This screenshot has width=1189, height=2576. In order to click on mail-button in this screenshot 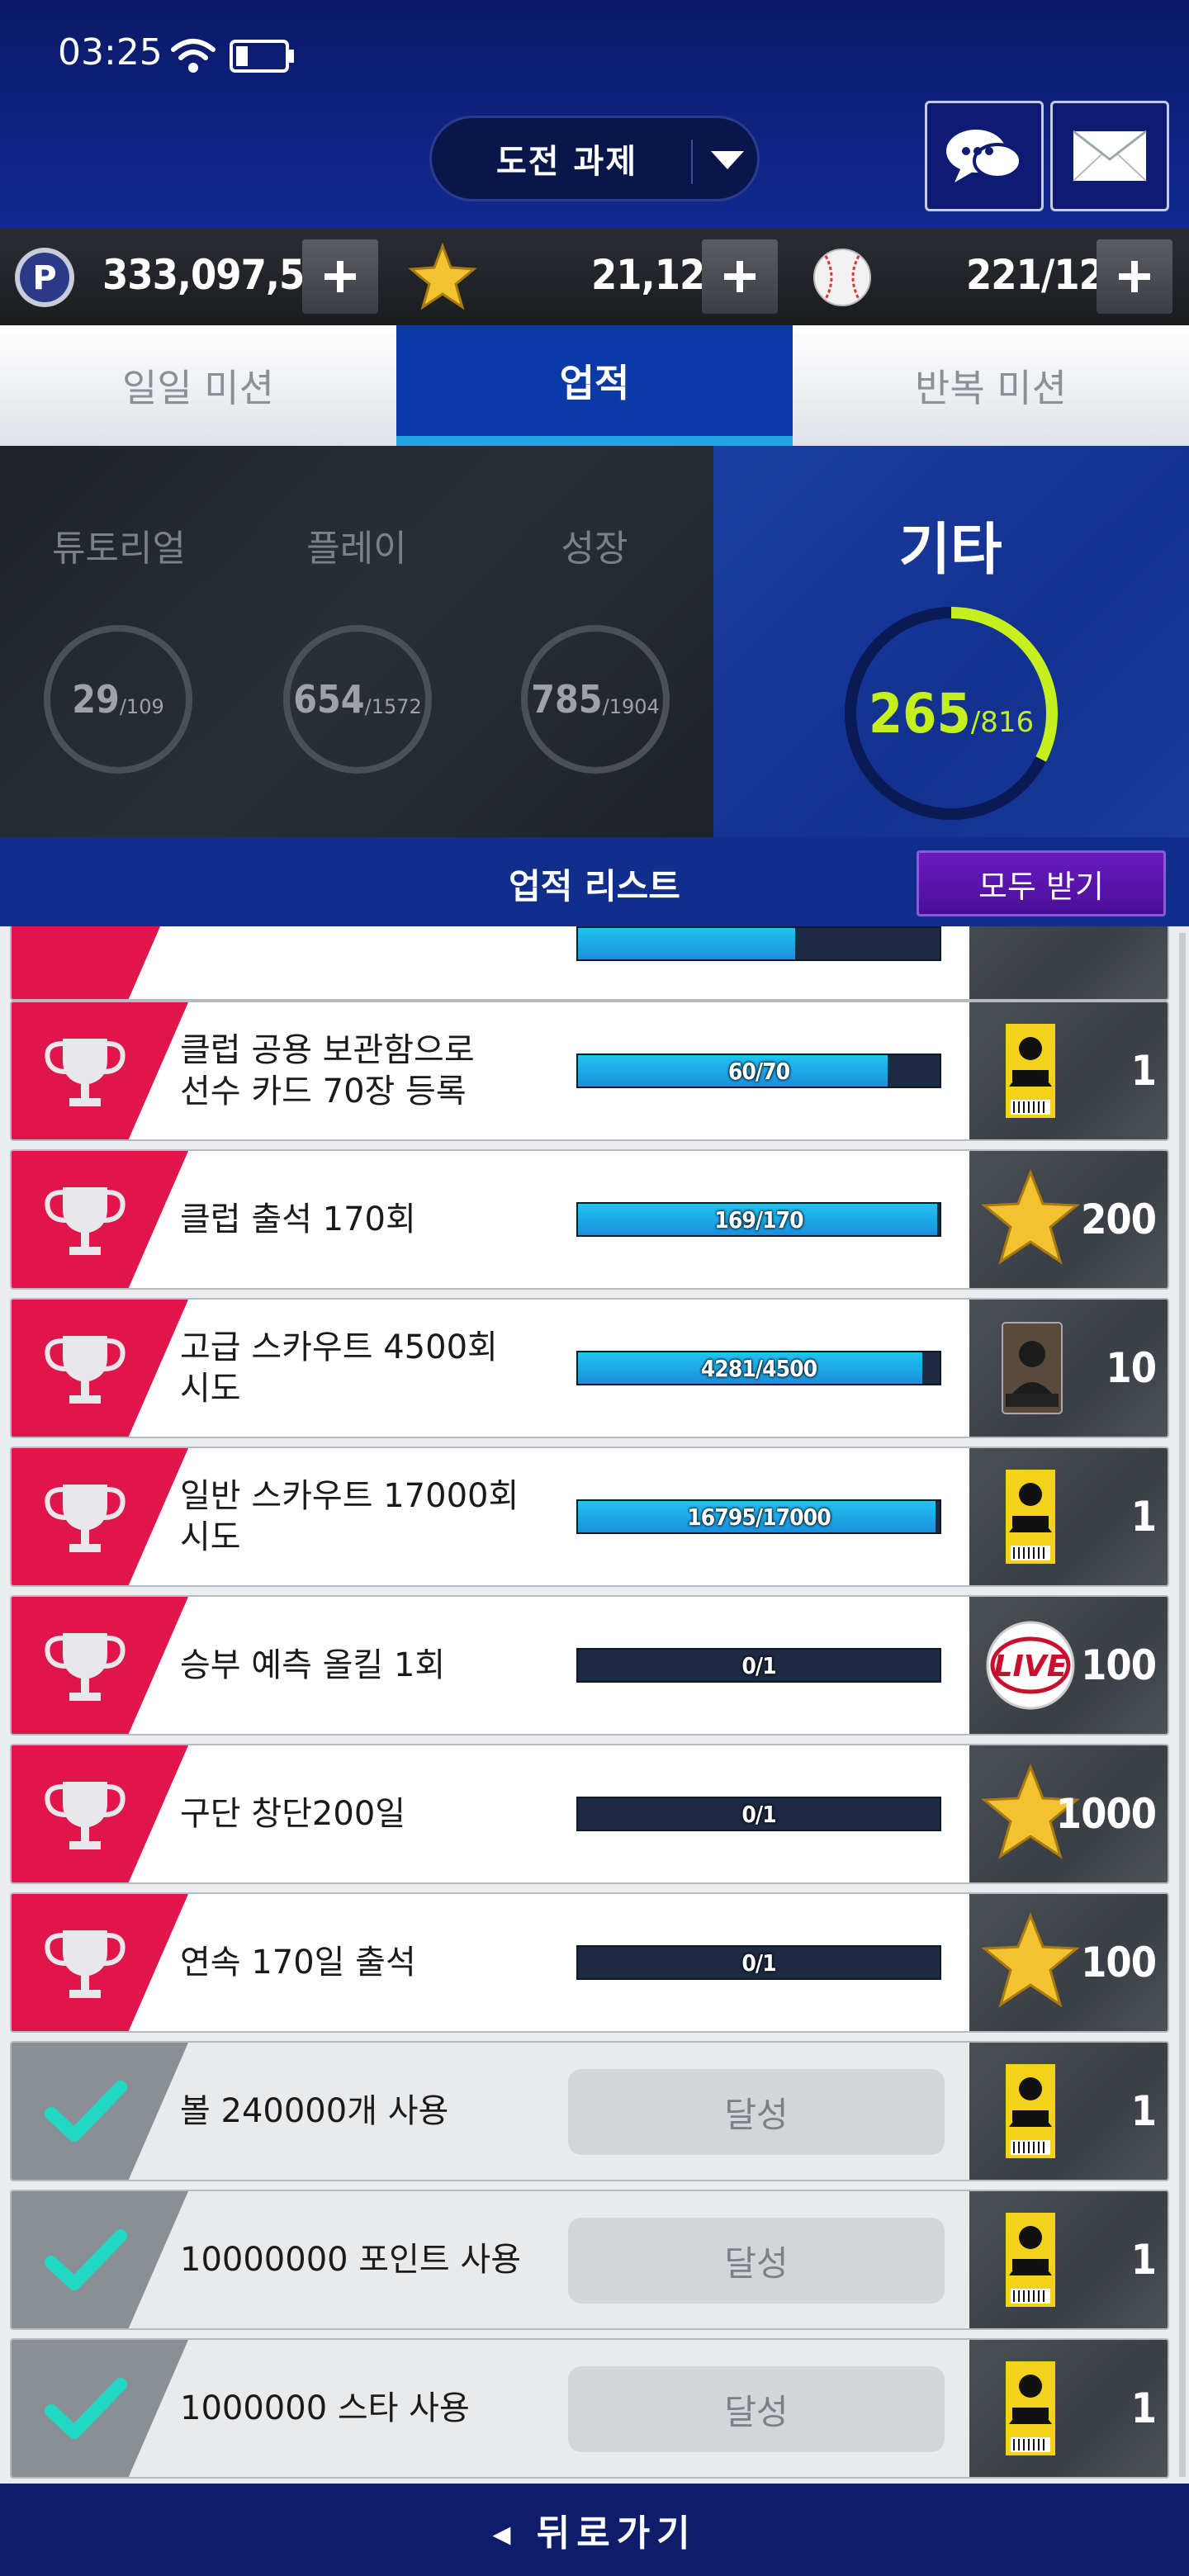, I will do `click(1109, 156)`.